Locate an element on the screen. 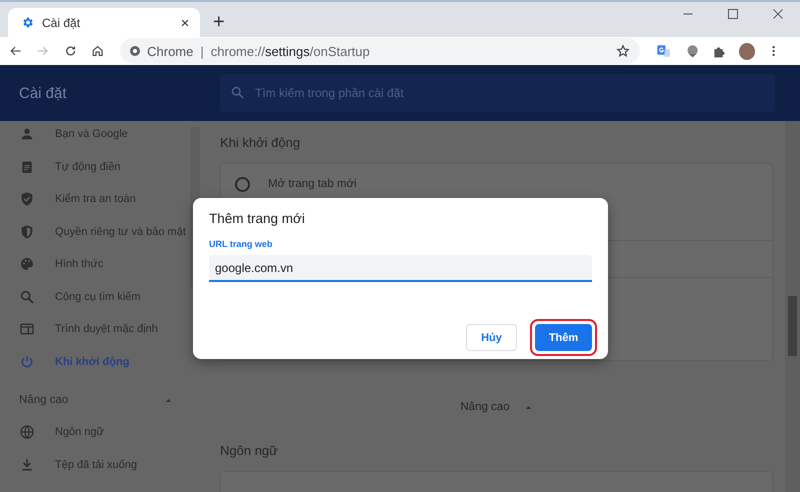 The image size is (800, 492). field-label: URL trang web is located at coordinates (241, 244).